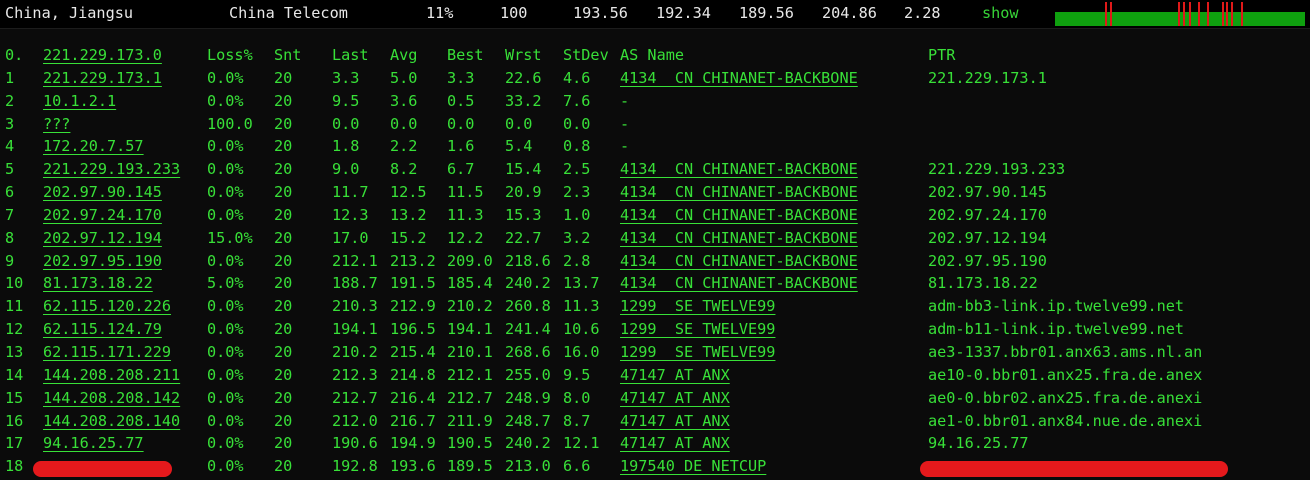 Image resolution: width=1310 pixels, height=480 pixels. What do you see at coordinates (102, 55) in the screenshot?
I see `col-target-host: 221.229.173.0` at bounding box center [102, 55].